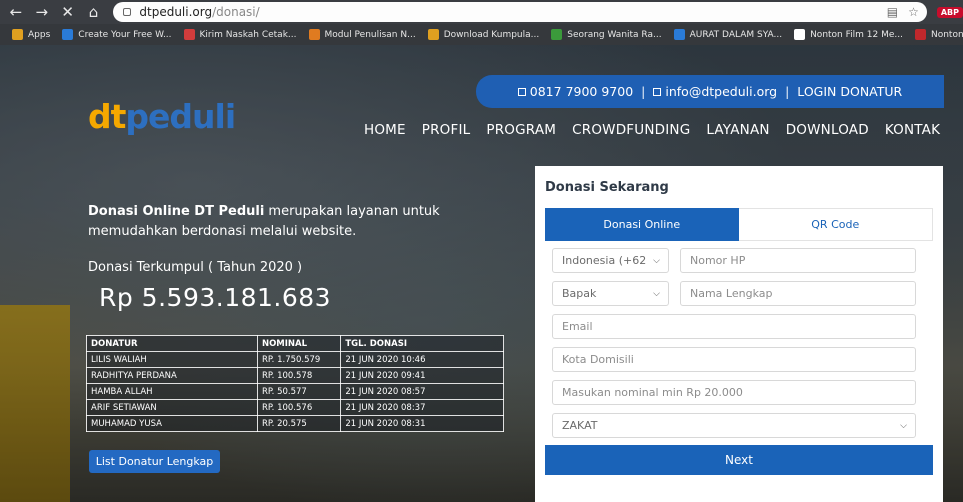 This screenshot has height=502, width=963. I want to click on email-contact: info@dtpeduli.org, so click(715, 91).